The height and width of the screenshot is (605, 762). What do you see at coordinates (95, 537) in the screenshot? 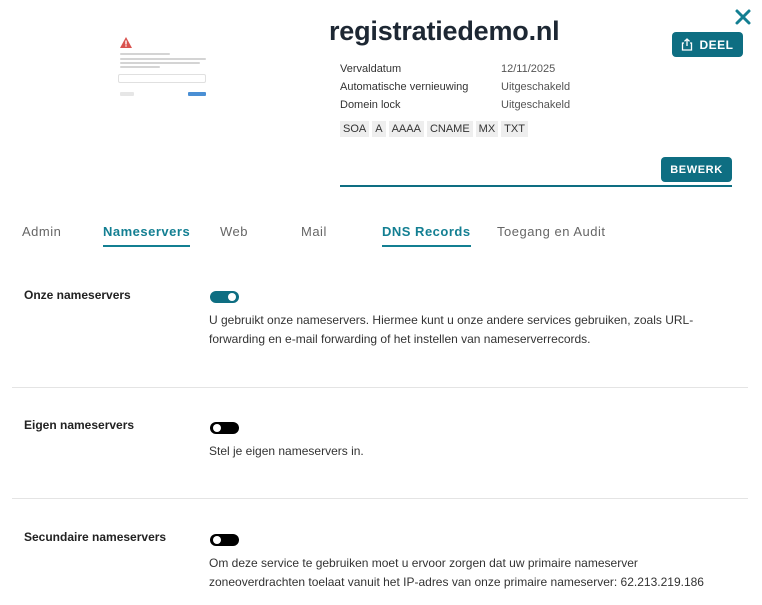
I see `section-title-secondary-ns: Secundaire nameservers` at bounding box center [95, 537].